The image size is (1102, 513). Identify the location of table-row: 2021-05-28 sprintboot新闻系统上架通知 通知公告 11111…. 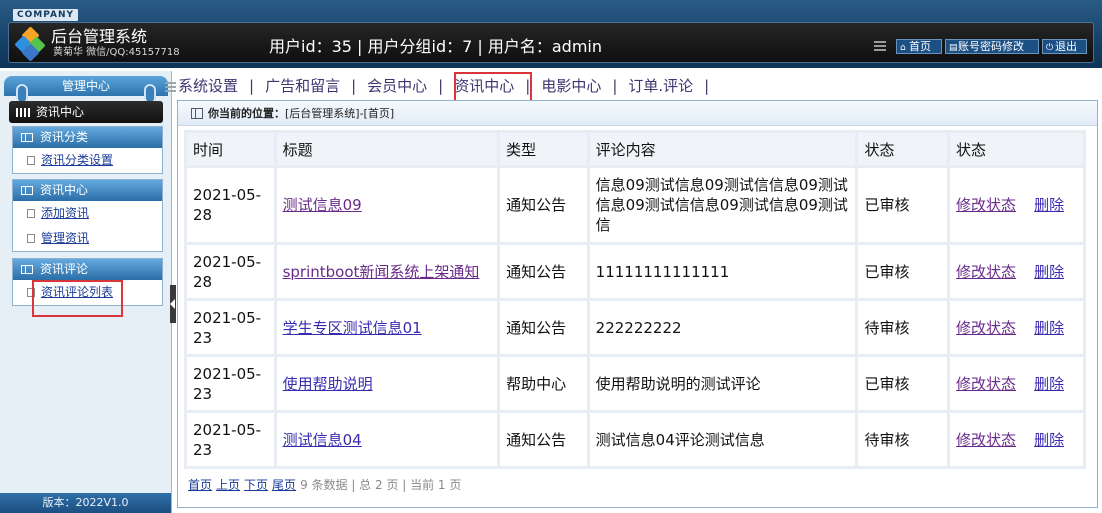
(635, 271).